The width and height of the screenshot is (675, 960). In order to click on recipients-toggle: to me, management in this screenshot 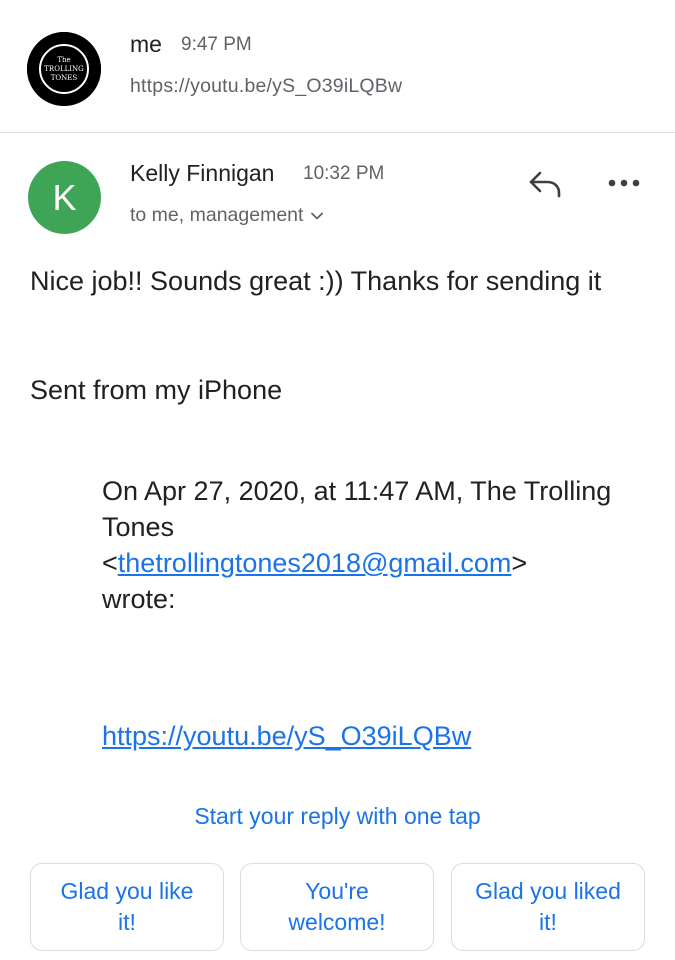, I will do `click(227, 215)`.